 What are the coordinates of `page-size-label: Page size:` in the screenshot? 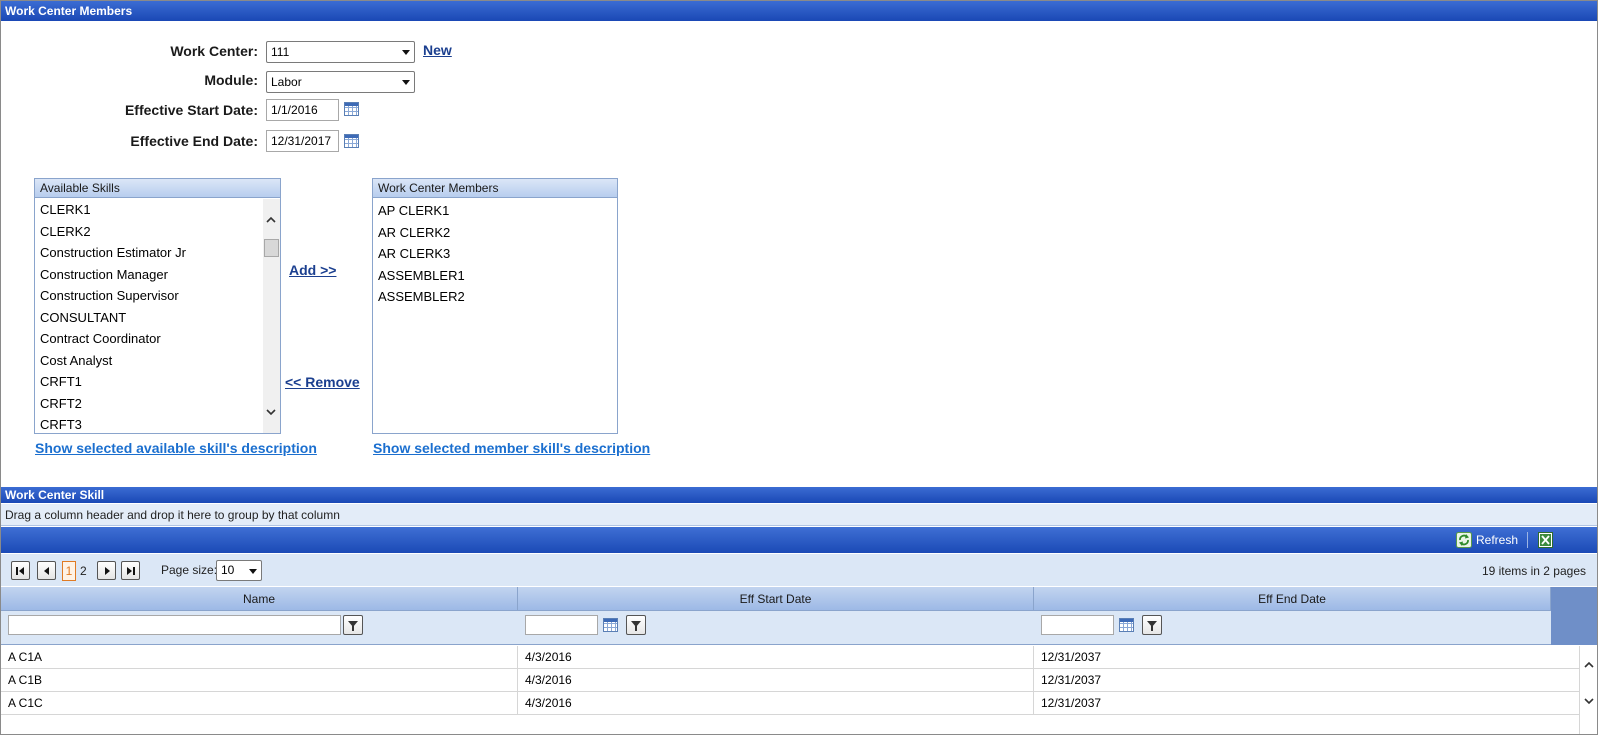 It's located at (189, 570).